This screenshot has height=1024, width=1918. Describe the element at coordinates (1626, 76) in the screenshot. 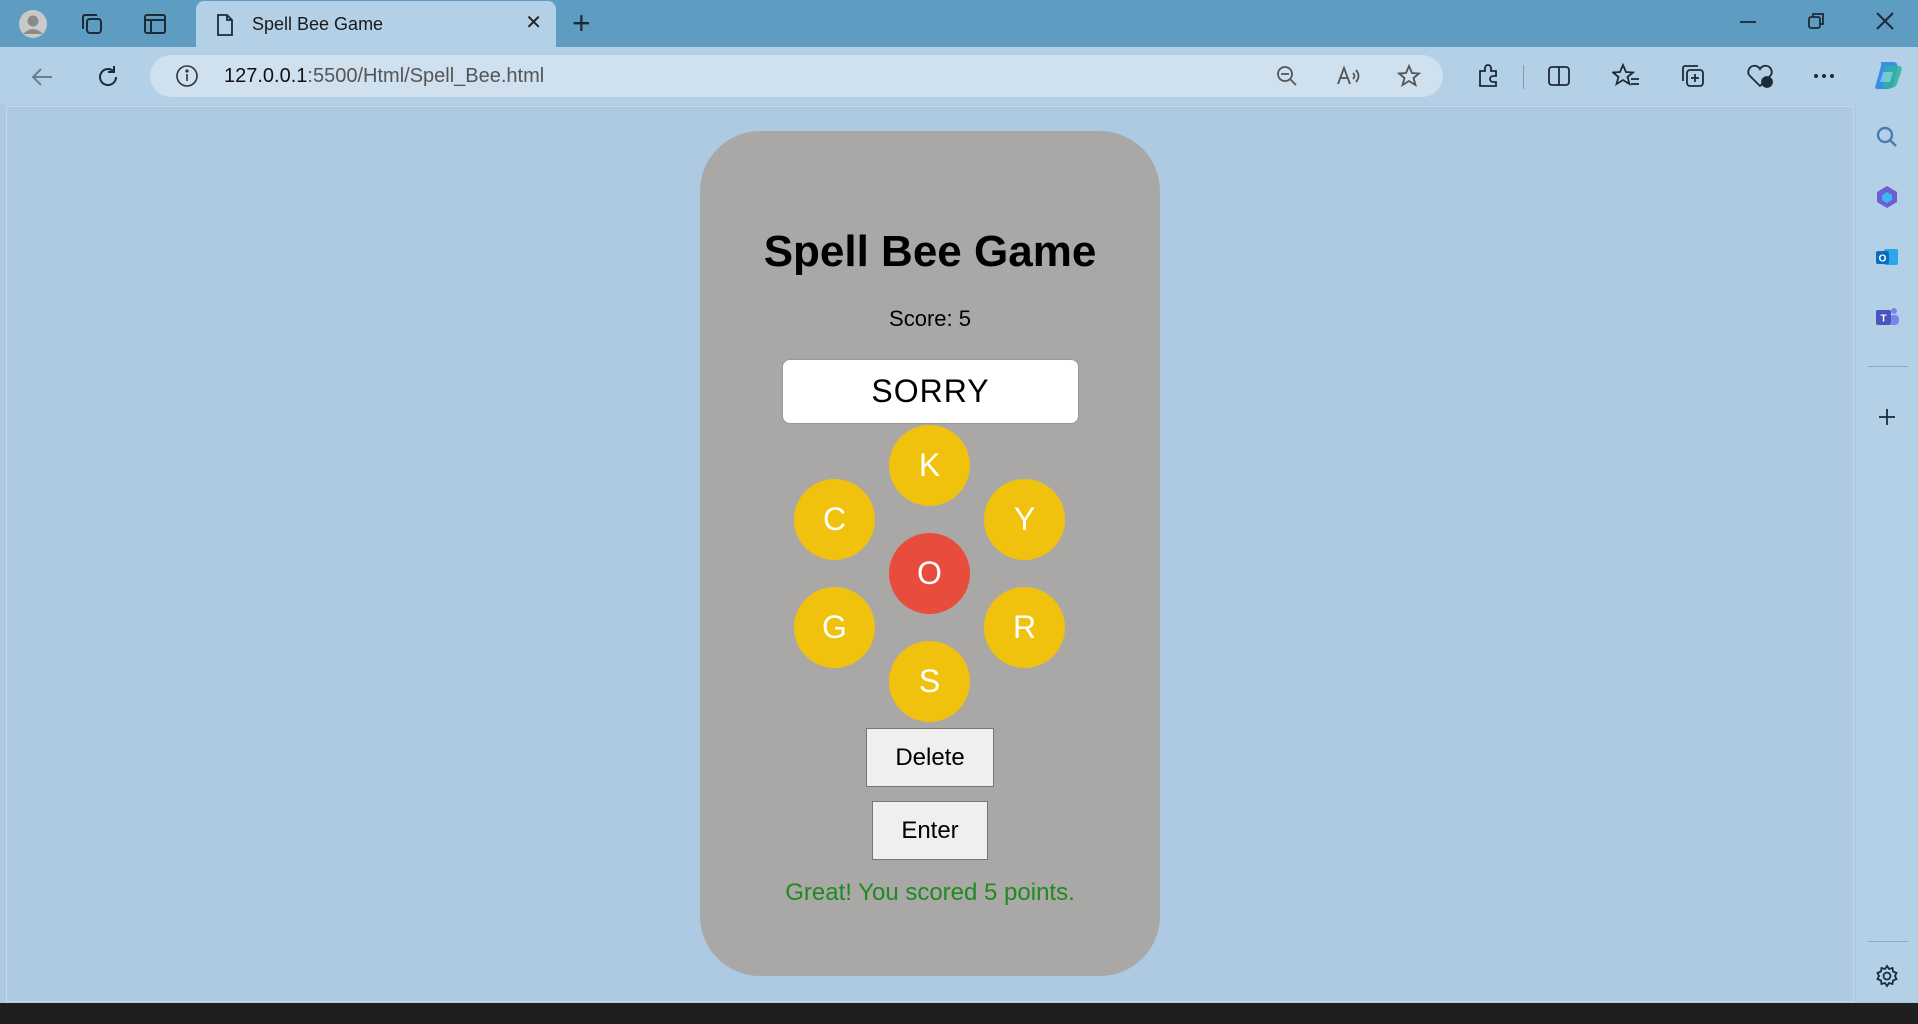

I see `favorites-icon` at that location.